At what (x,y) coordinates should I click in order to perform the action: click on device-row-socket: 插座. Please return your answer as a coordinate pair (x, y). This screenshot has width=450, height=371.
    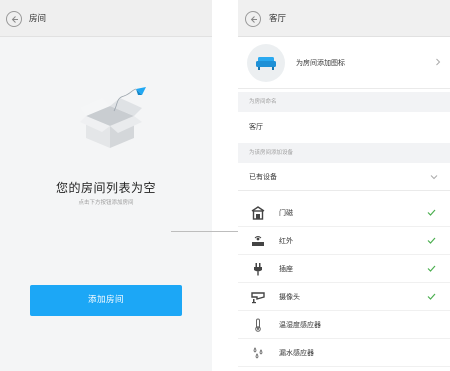
    Looking at the image, I should click on (344, 269).